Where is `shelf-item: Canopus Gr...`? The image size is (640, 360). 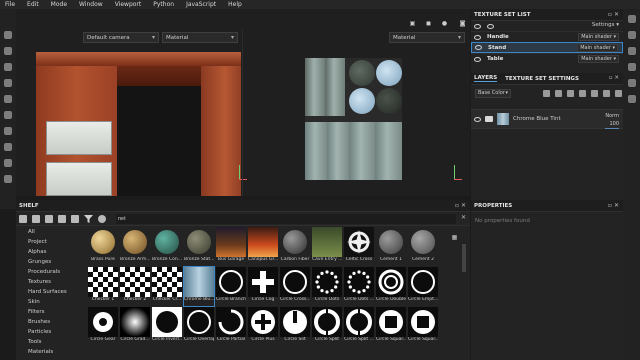
shelf-item: Canopus Gr... is located at coordinates (263, 246).